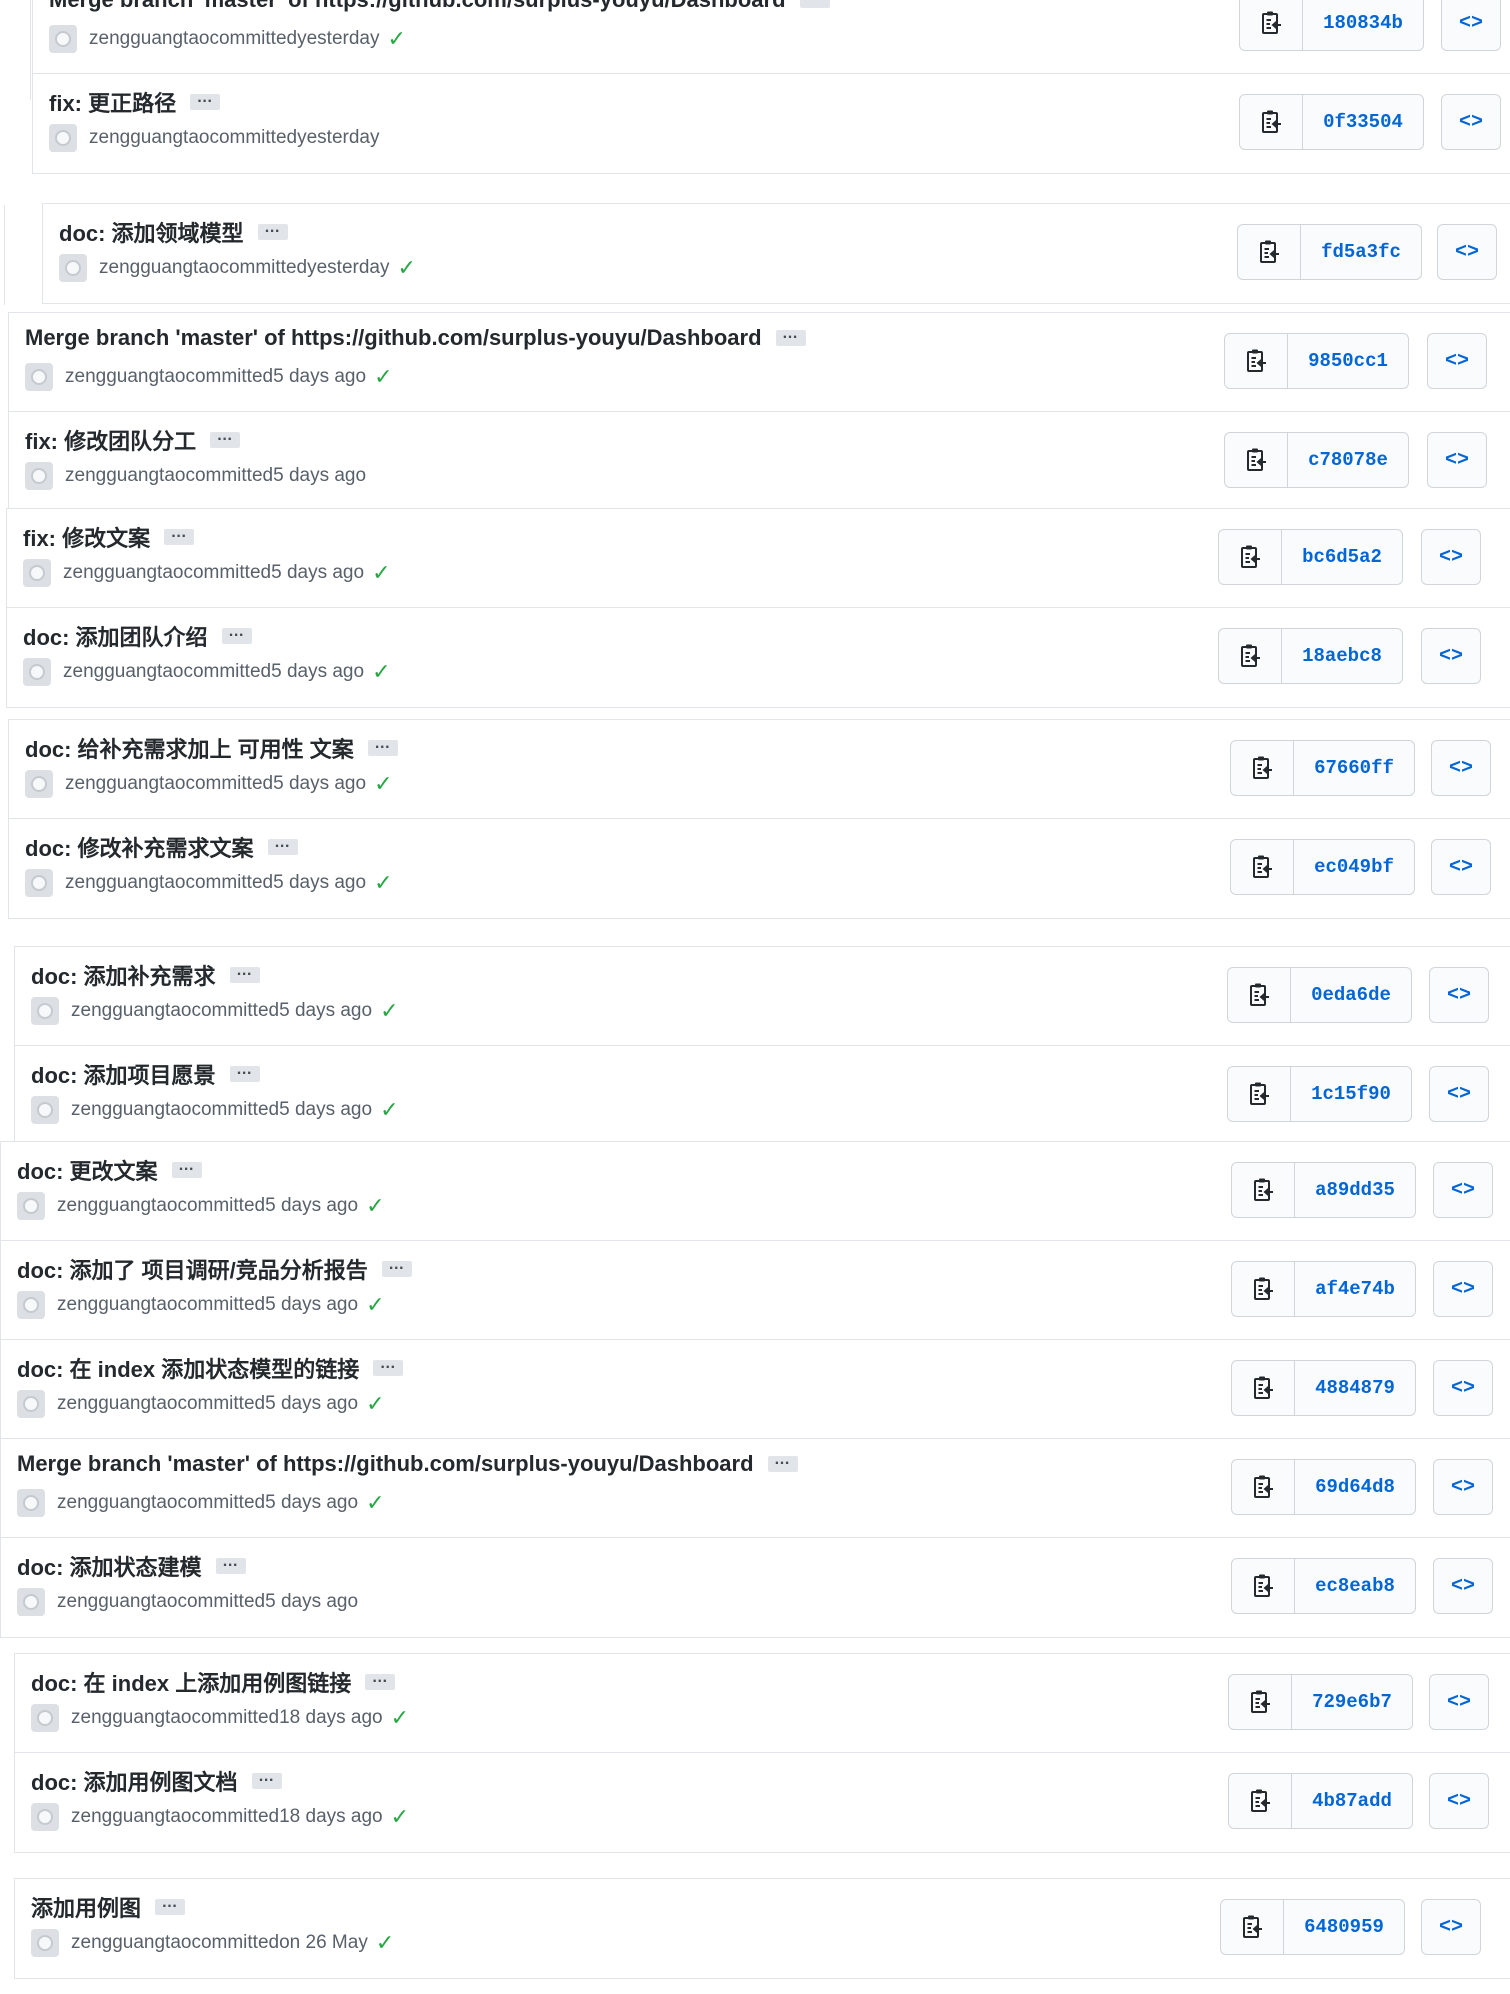 The height and width of the screenshot is (1994, 1510). What do you see at coordinates (1355, 1487) in the screenshot?
I see `commit-sha-link: 69d64d8` at bounding box center [1355, 1487].